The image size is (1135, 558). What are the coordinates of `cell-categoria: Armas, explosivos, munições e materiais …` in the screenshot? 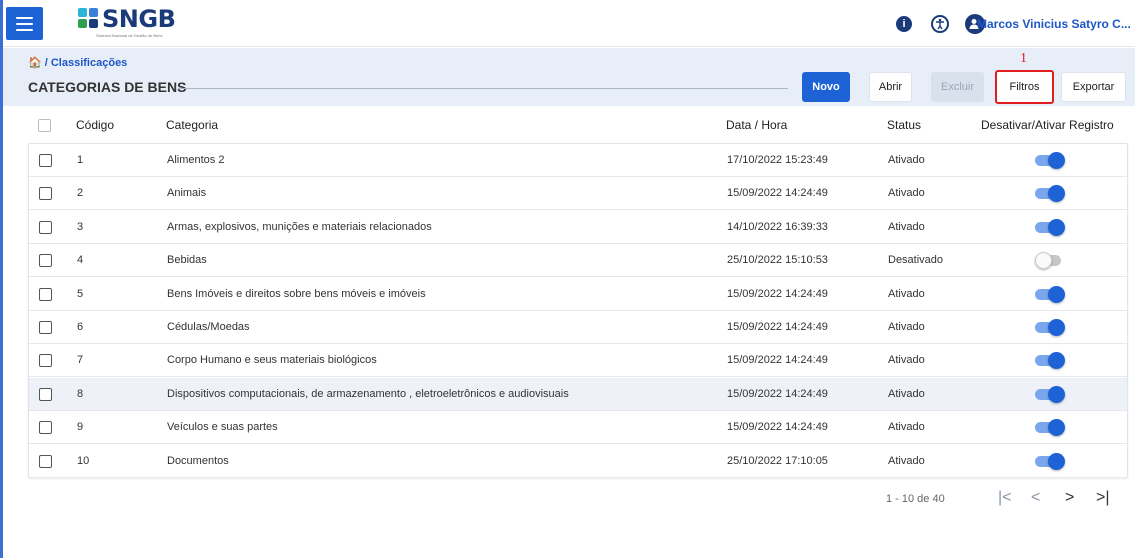 It's located at (299, 226).